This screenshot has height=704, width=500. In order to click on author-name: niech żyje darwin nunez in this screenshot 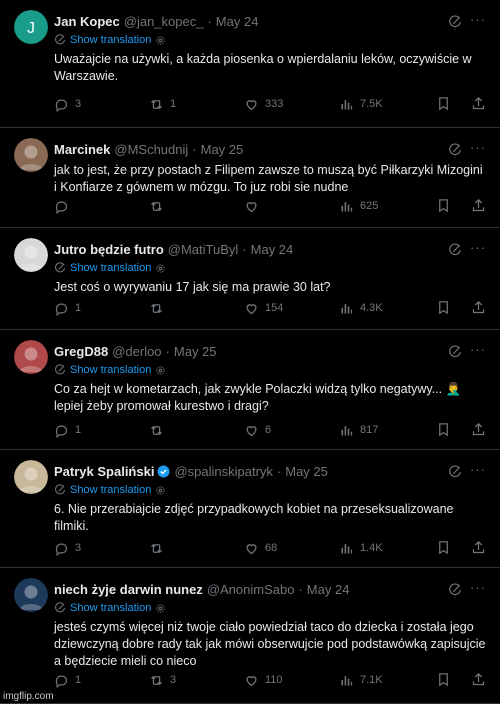, I will do `click(128, 589)`.